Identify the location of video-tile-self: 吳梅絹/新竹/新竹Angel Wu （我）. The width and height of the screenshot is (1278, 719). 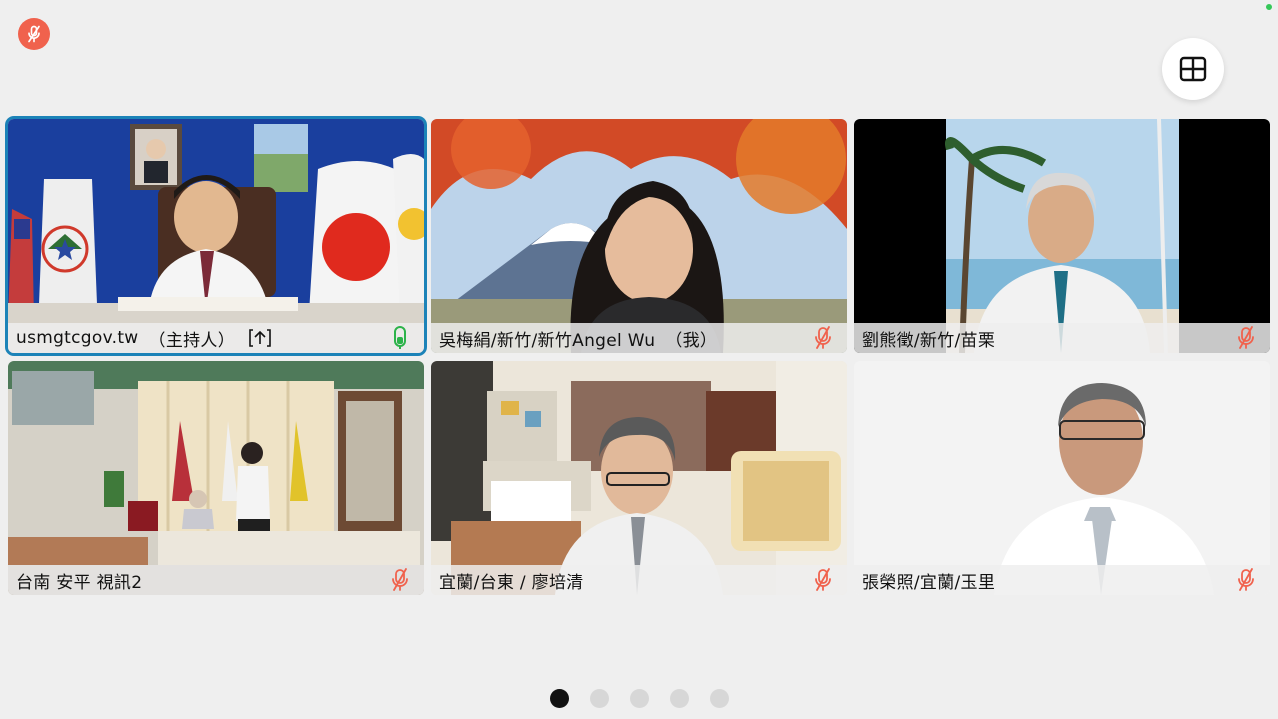
(639, 236).